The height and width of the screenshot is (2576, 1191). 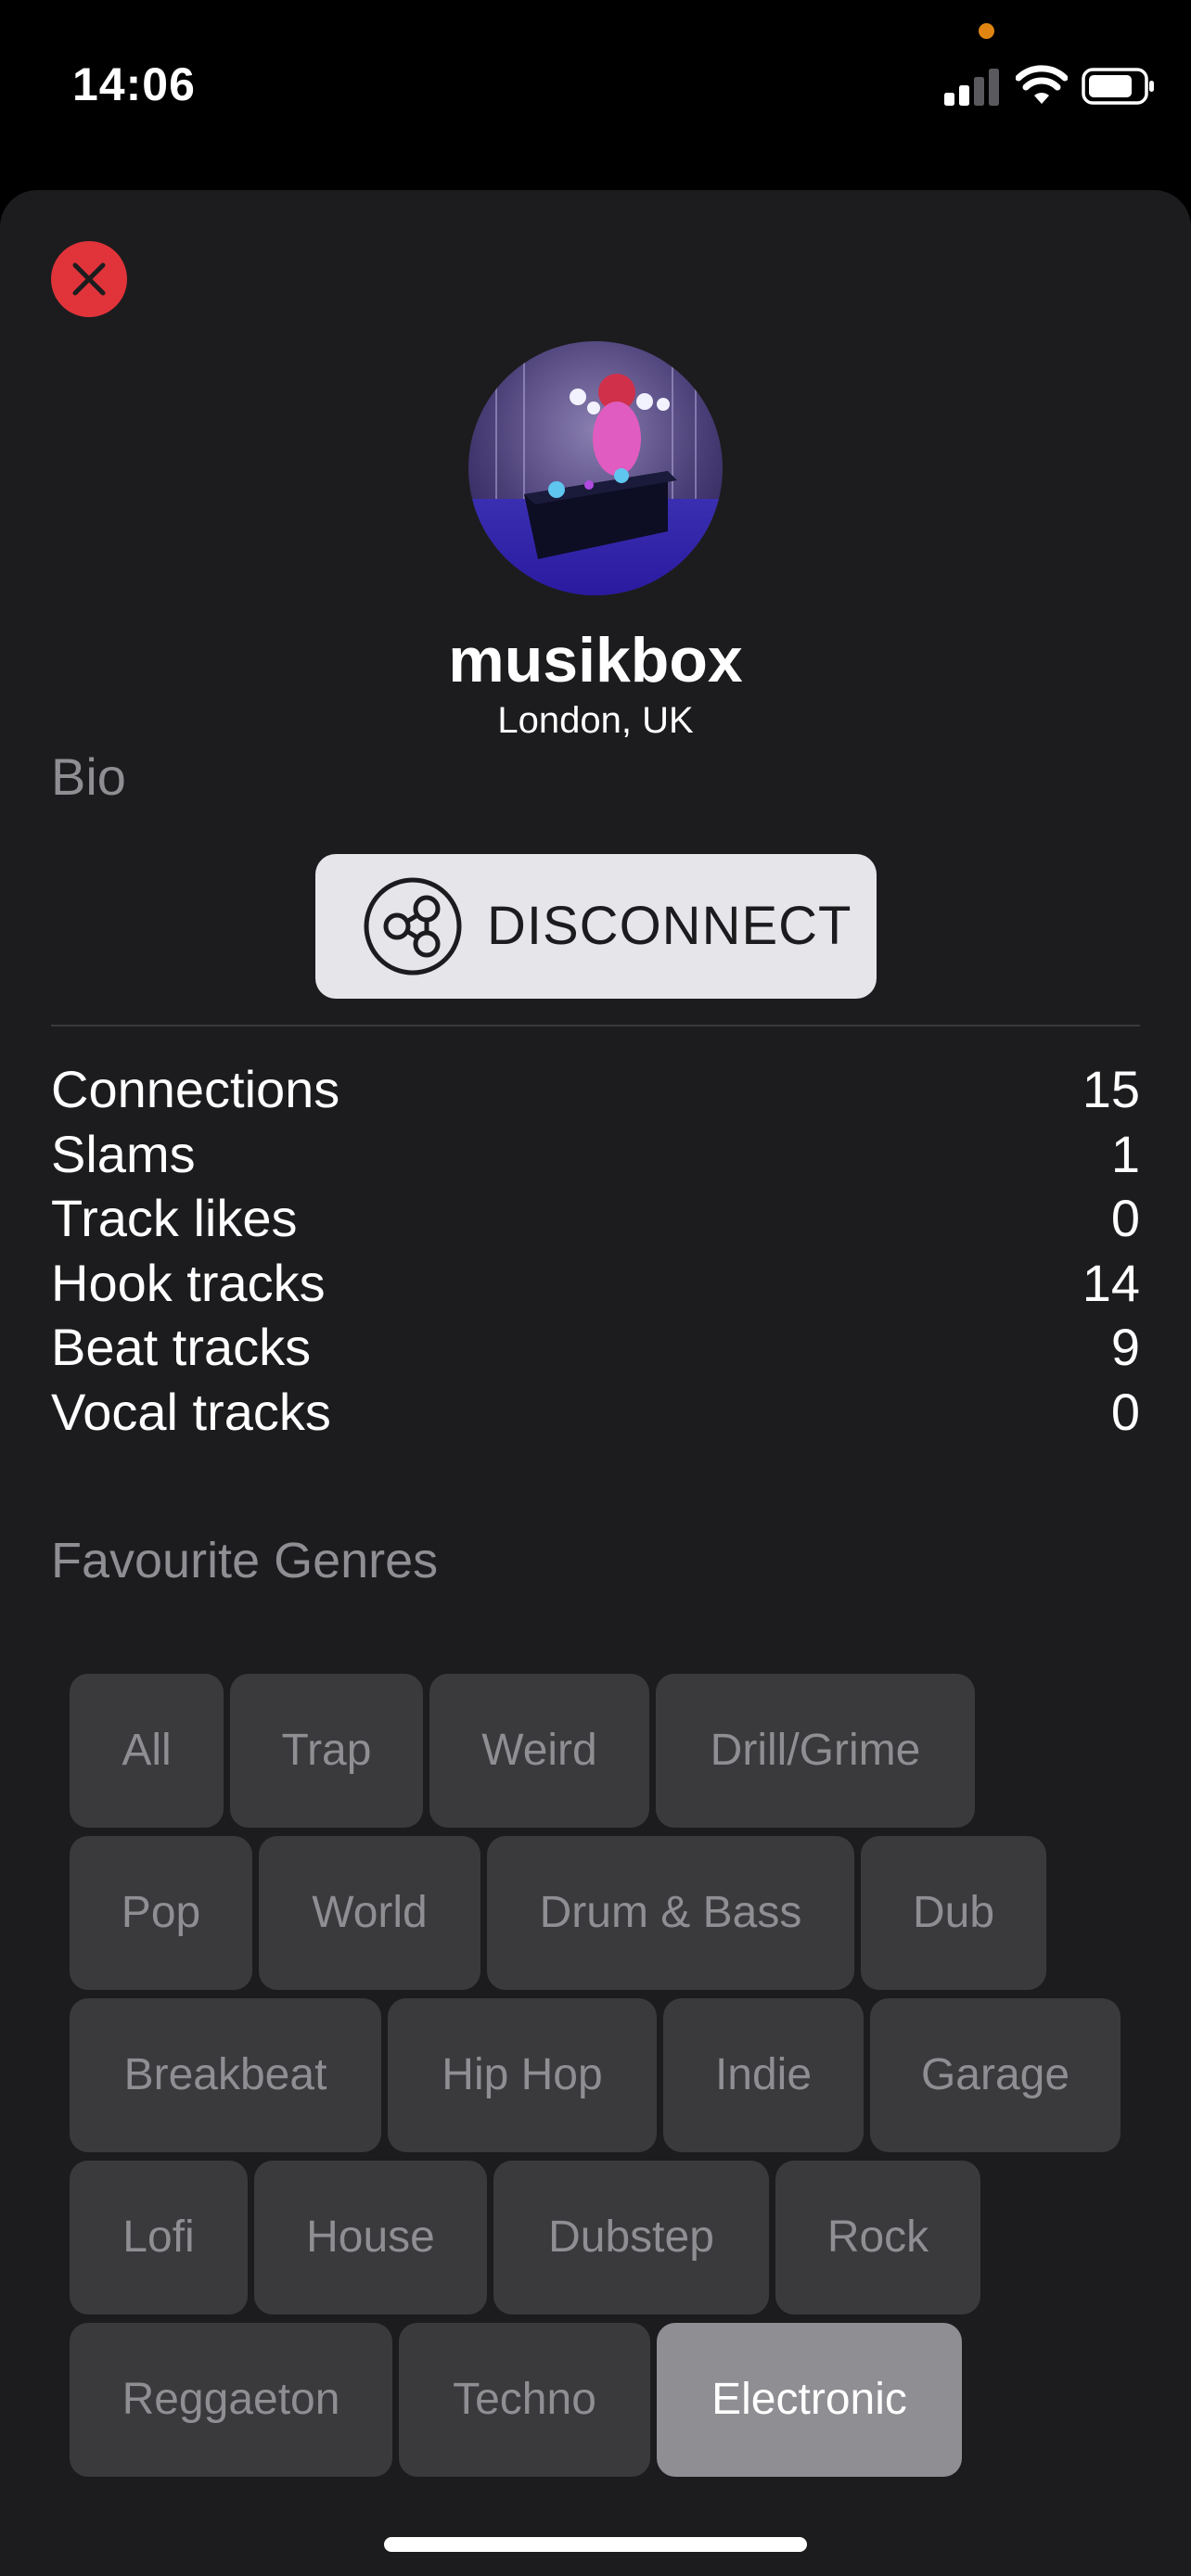 I want to click on close-button, so click(x=89, y=279).